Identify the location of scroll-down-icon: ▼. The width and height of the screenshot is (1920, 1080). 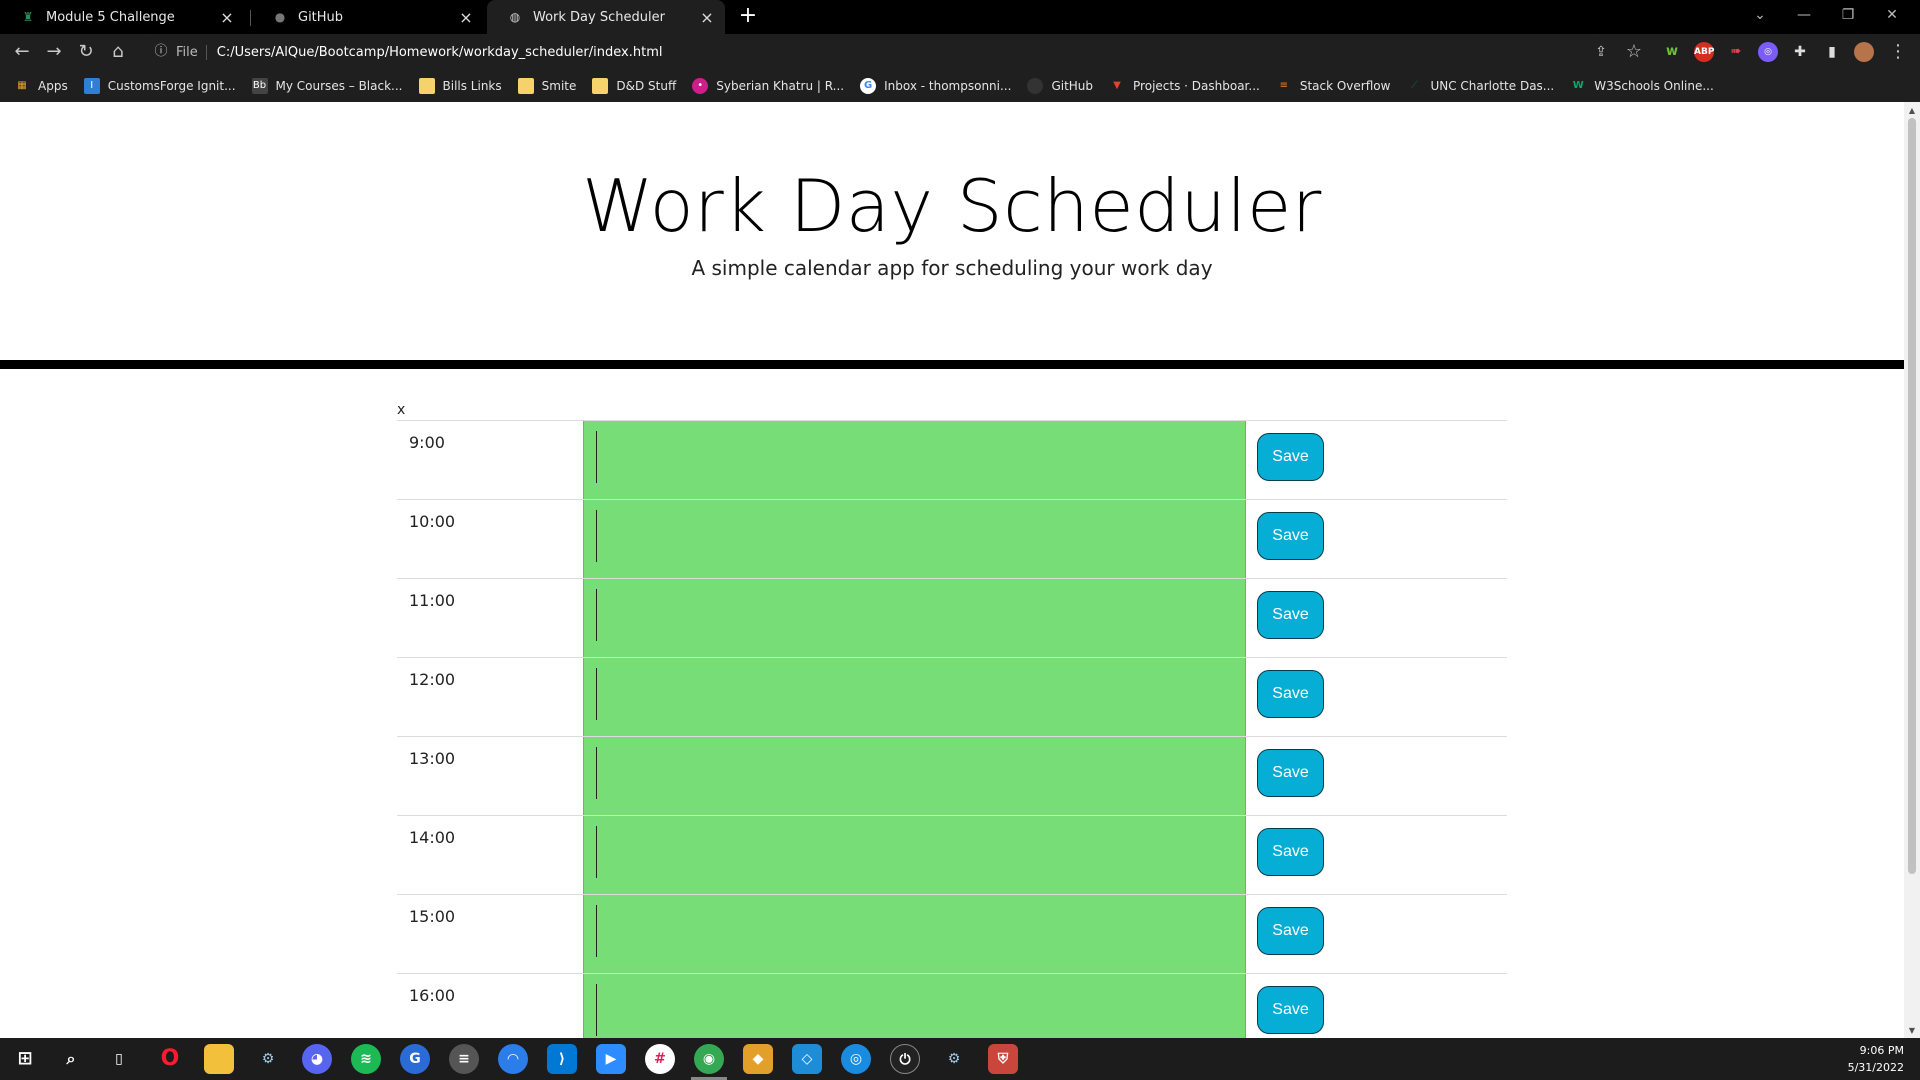
(1912, 1031).